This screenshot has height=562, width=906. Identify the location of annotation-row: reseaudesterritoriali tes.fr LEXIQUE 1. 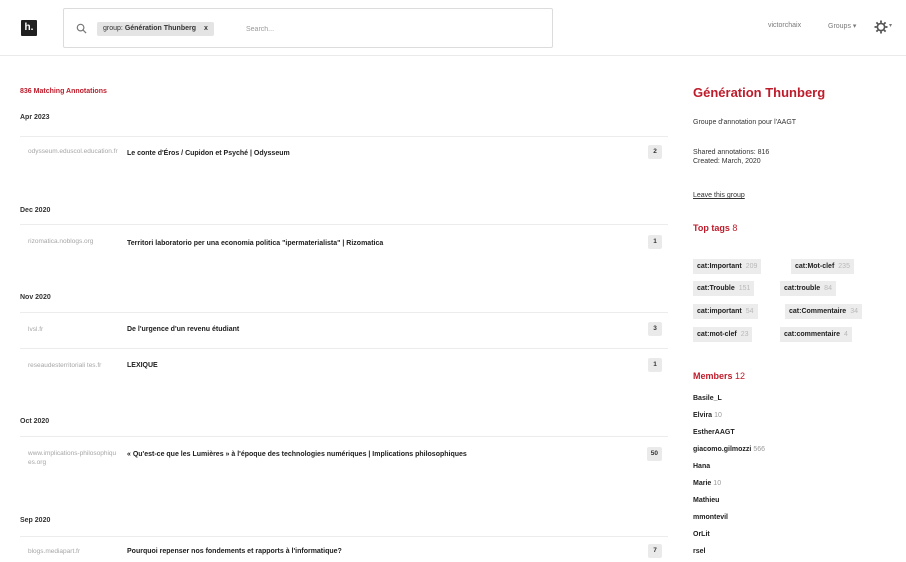
(344, 371).